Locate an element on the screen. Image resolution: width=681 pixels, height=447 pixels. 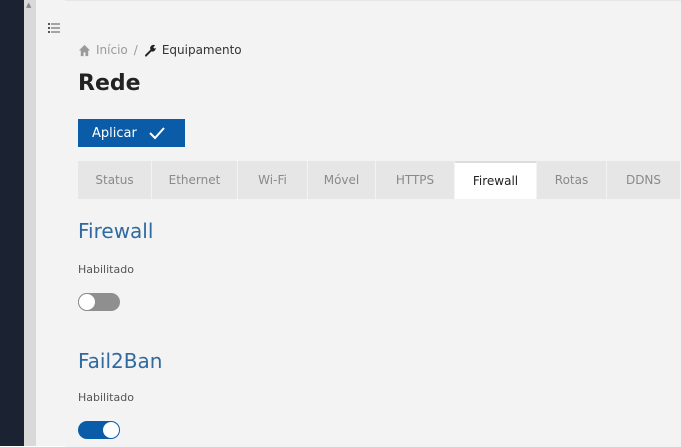
check-icon is located at coordinates (157, 133).